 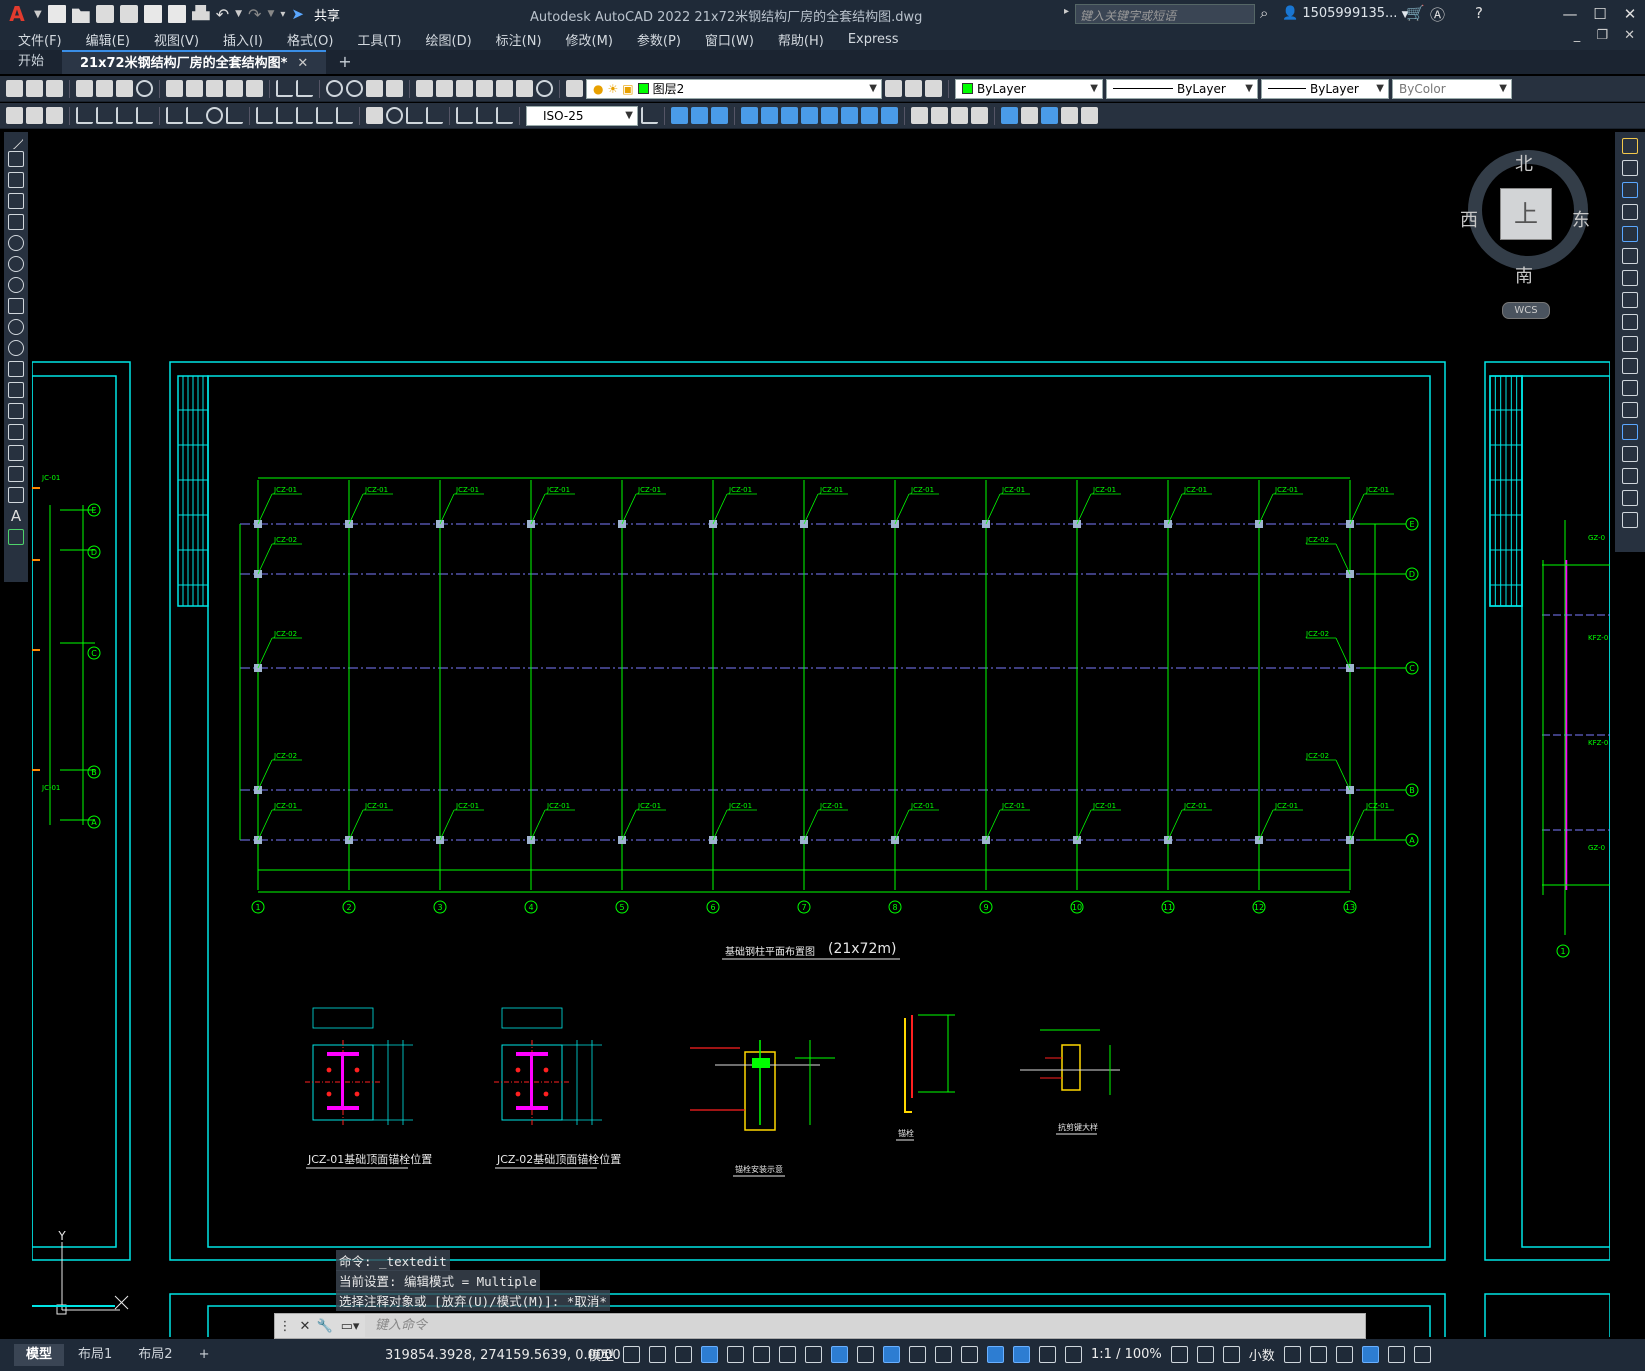 What do you see at coordinates (394, 115) in the screenshot?
I see `center-mark-icon` at bounding box center [394, 115].